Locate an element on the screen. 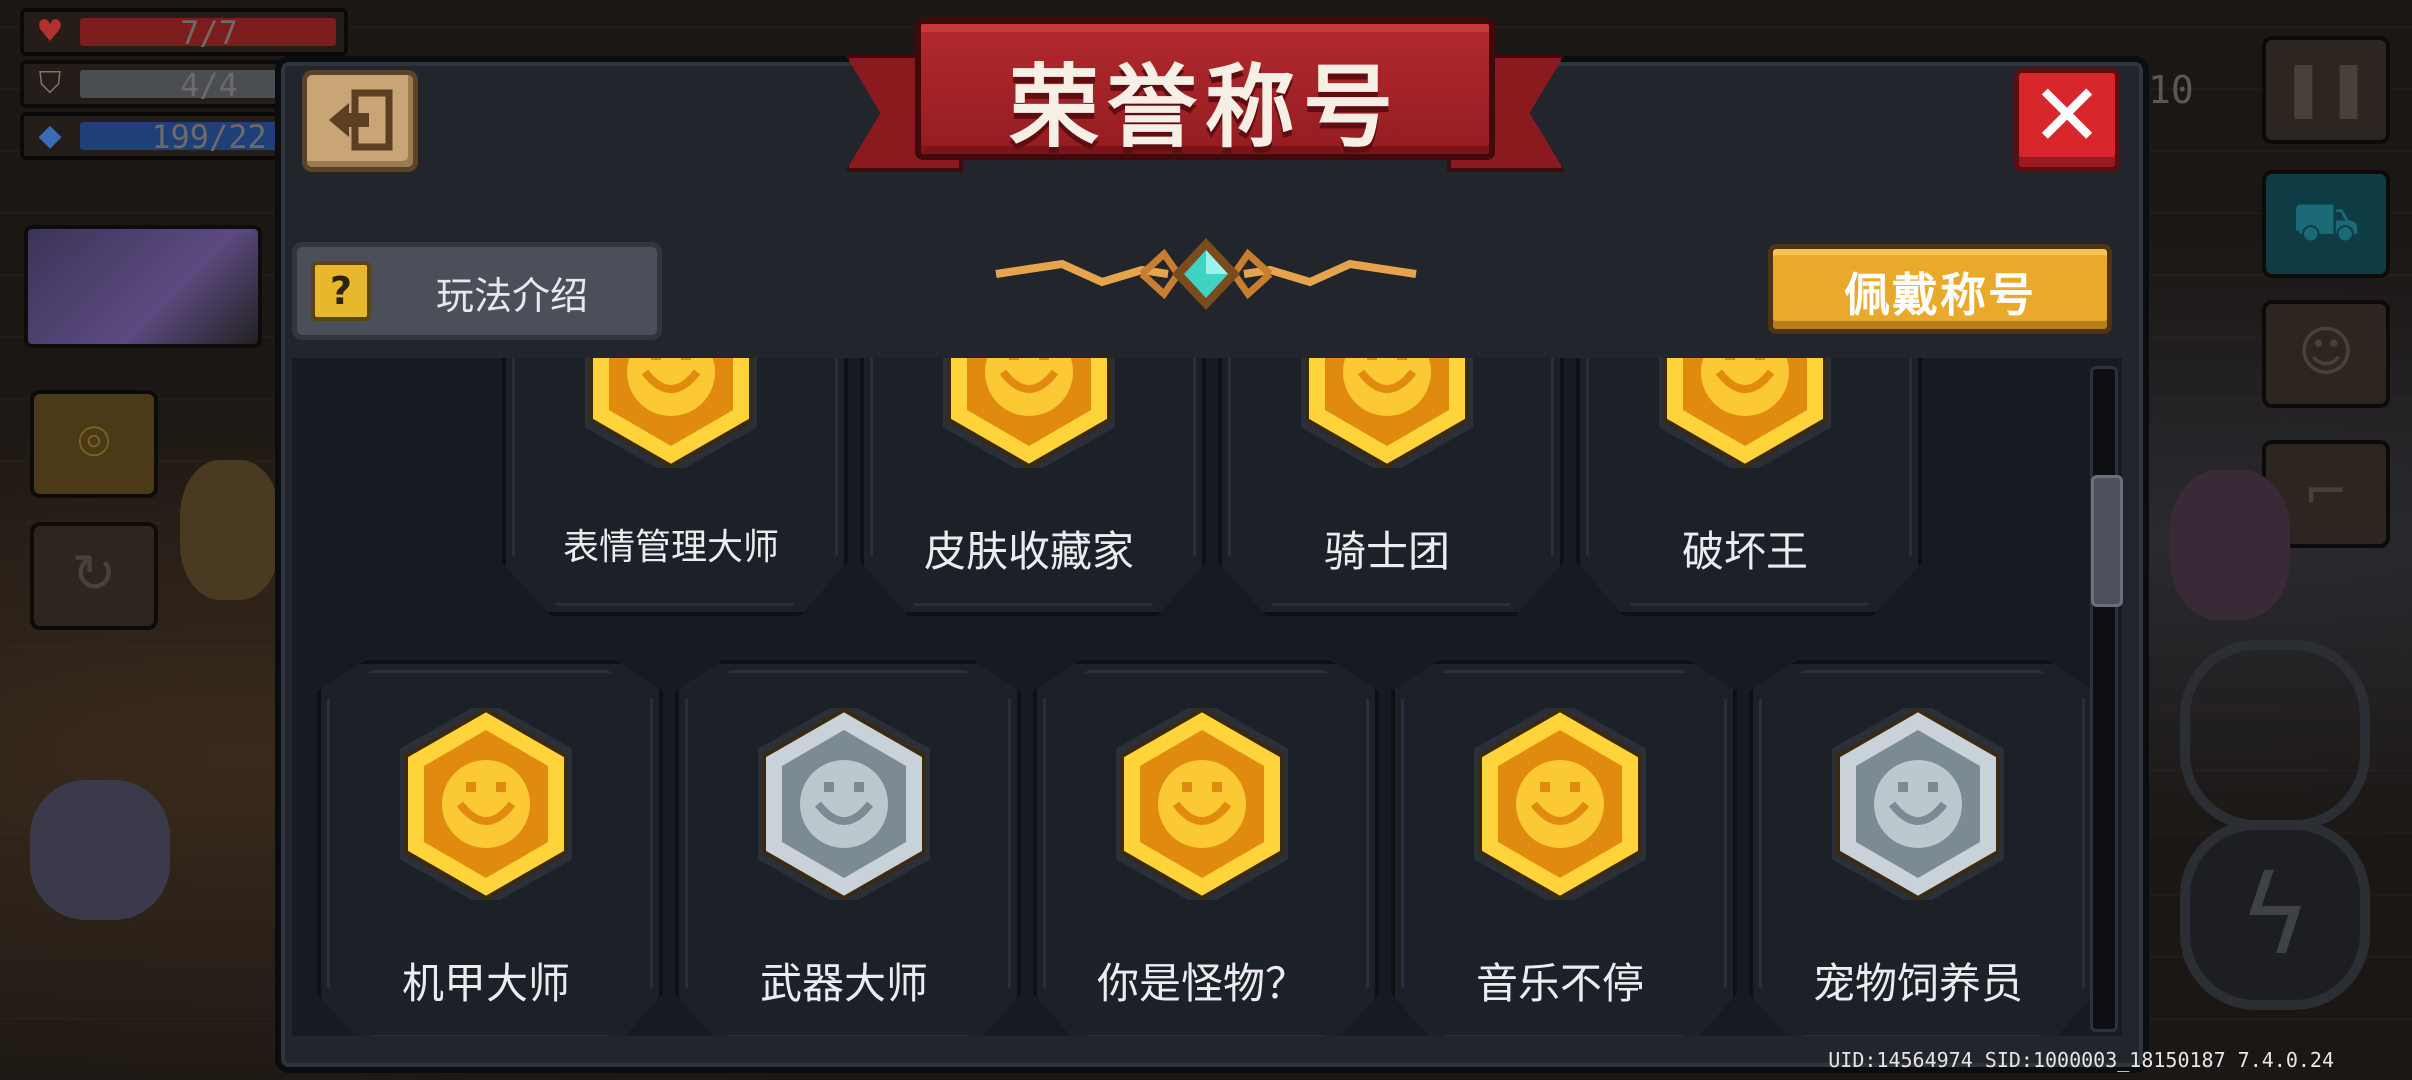  title-card: 骑士团 is located at coordinates (1391, 487).